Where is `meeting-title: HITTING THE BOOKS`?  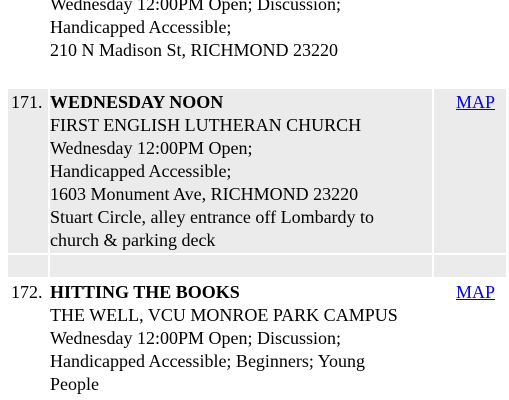
meeting-title: HITTING THE BOOKS is located at coordinates (145, 292).